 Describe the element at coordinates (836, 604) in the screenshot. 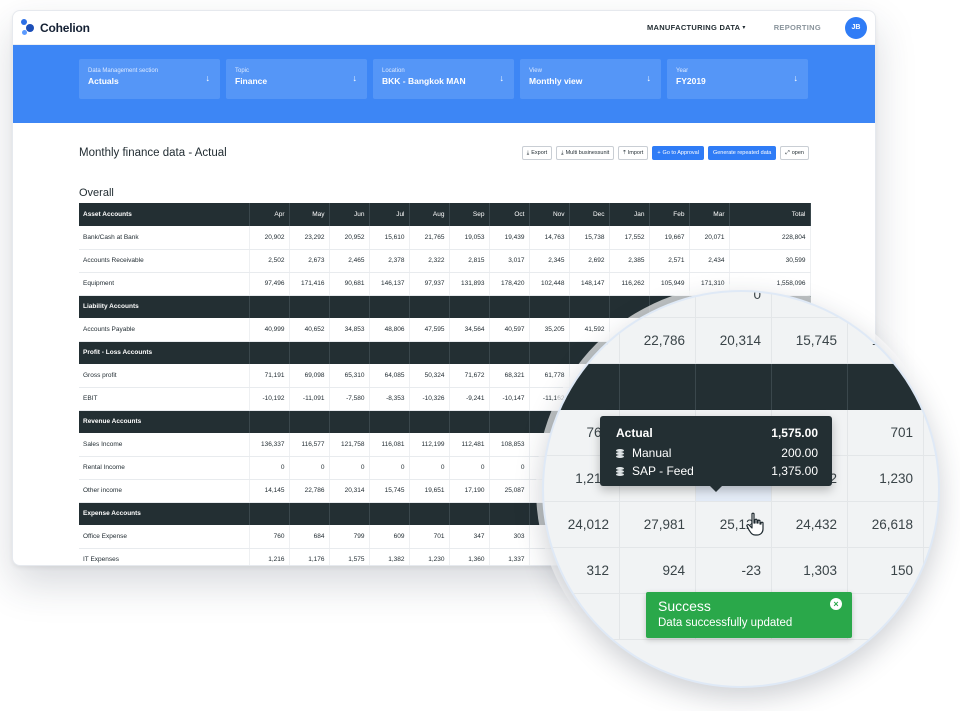

I see `close-icon: ×` at that location.